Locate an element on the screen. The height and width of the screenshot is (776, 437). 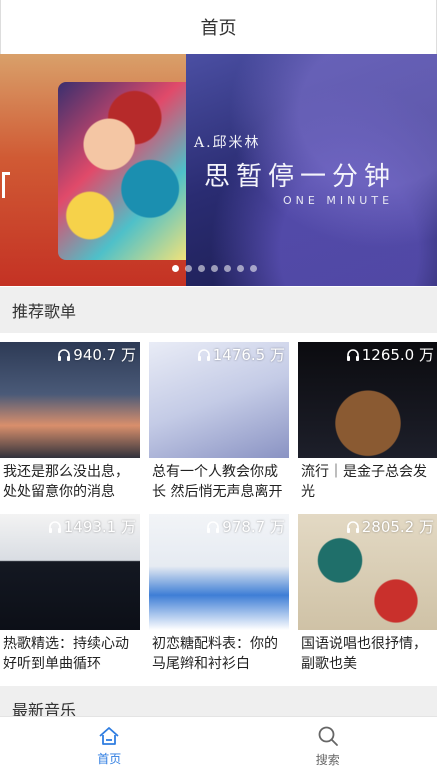
banner-subtitle: ONE MINUTE is located at coordinates (338, 200).